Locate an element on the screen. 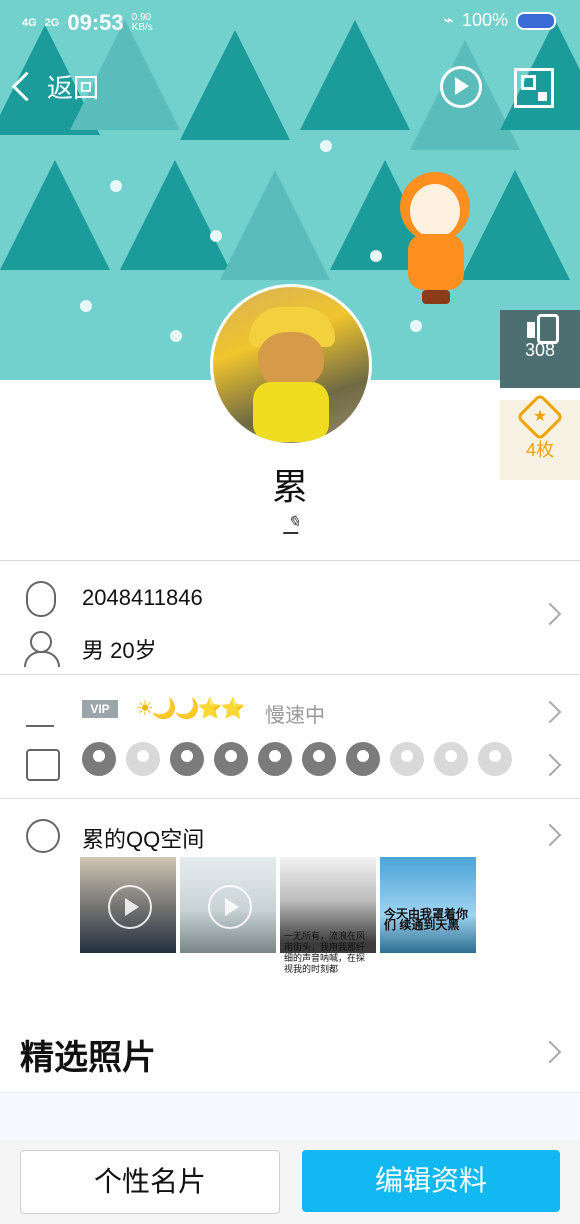 The image size is (580, 1224). thumbs-up-icon is located at coordinates (542, 327).